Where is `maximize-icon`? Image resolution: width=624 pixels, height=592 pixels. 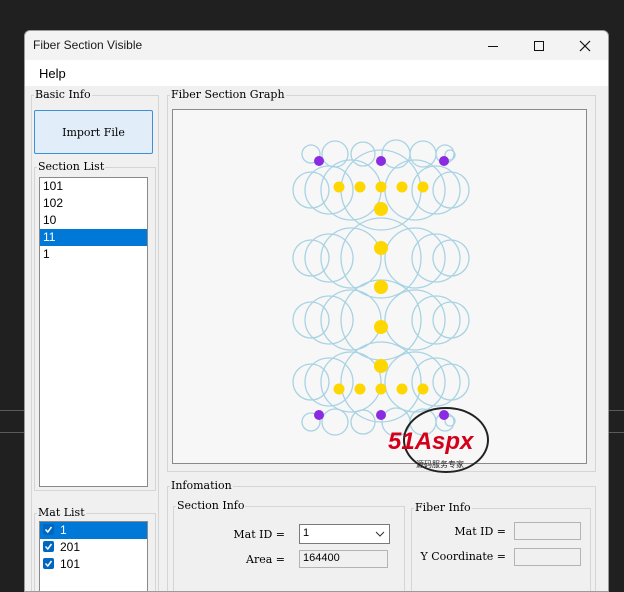
maximize-icon is located at coordinates (539, 45).